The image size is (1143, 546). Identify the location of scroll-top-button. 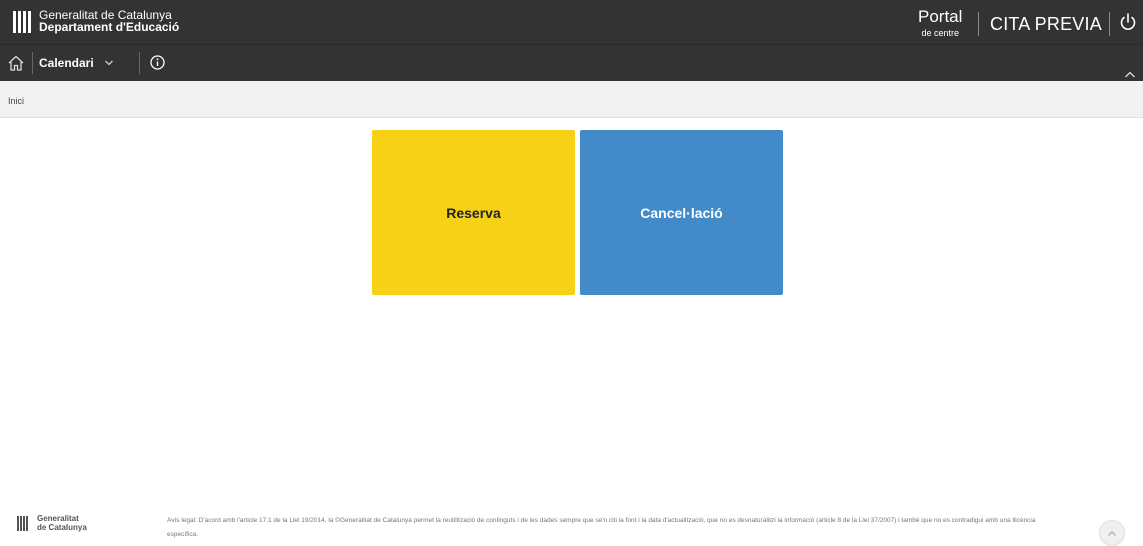
(1112, 533).